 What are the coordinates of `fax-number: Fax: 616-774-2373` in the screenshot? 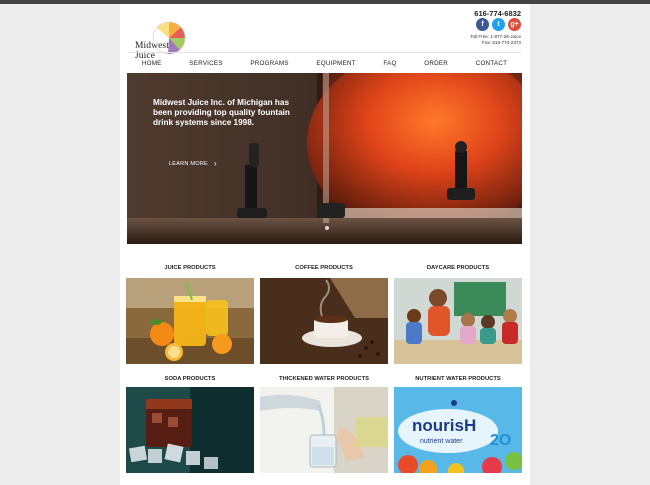 It's located at (501, 42).